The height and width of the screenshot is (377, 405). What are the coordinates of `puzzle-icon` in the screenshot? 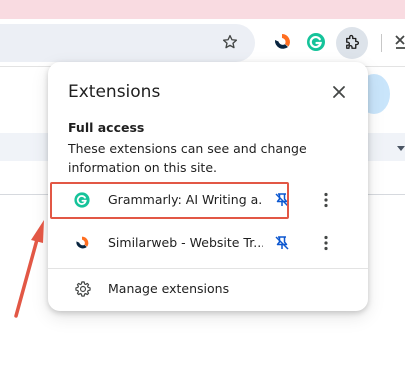 It's located at (352, 43).